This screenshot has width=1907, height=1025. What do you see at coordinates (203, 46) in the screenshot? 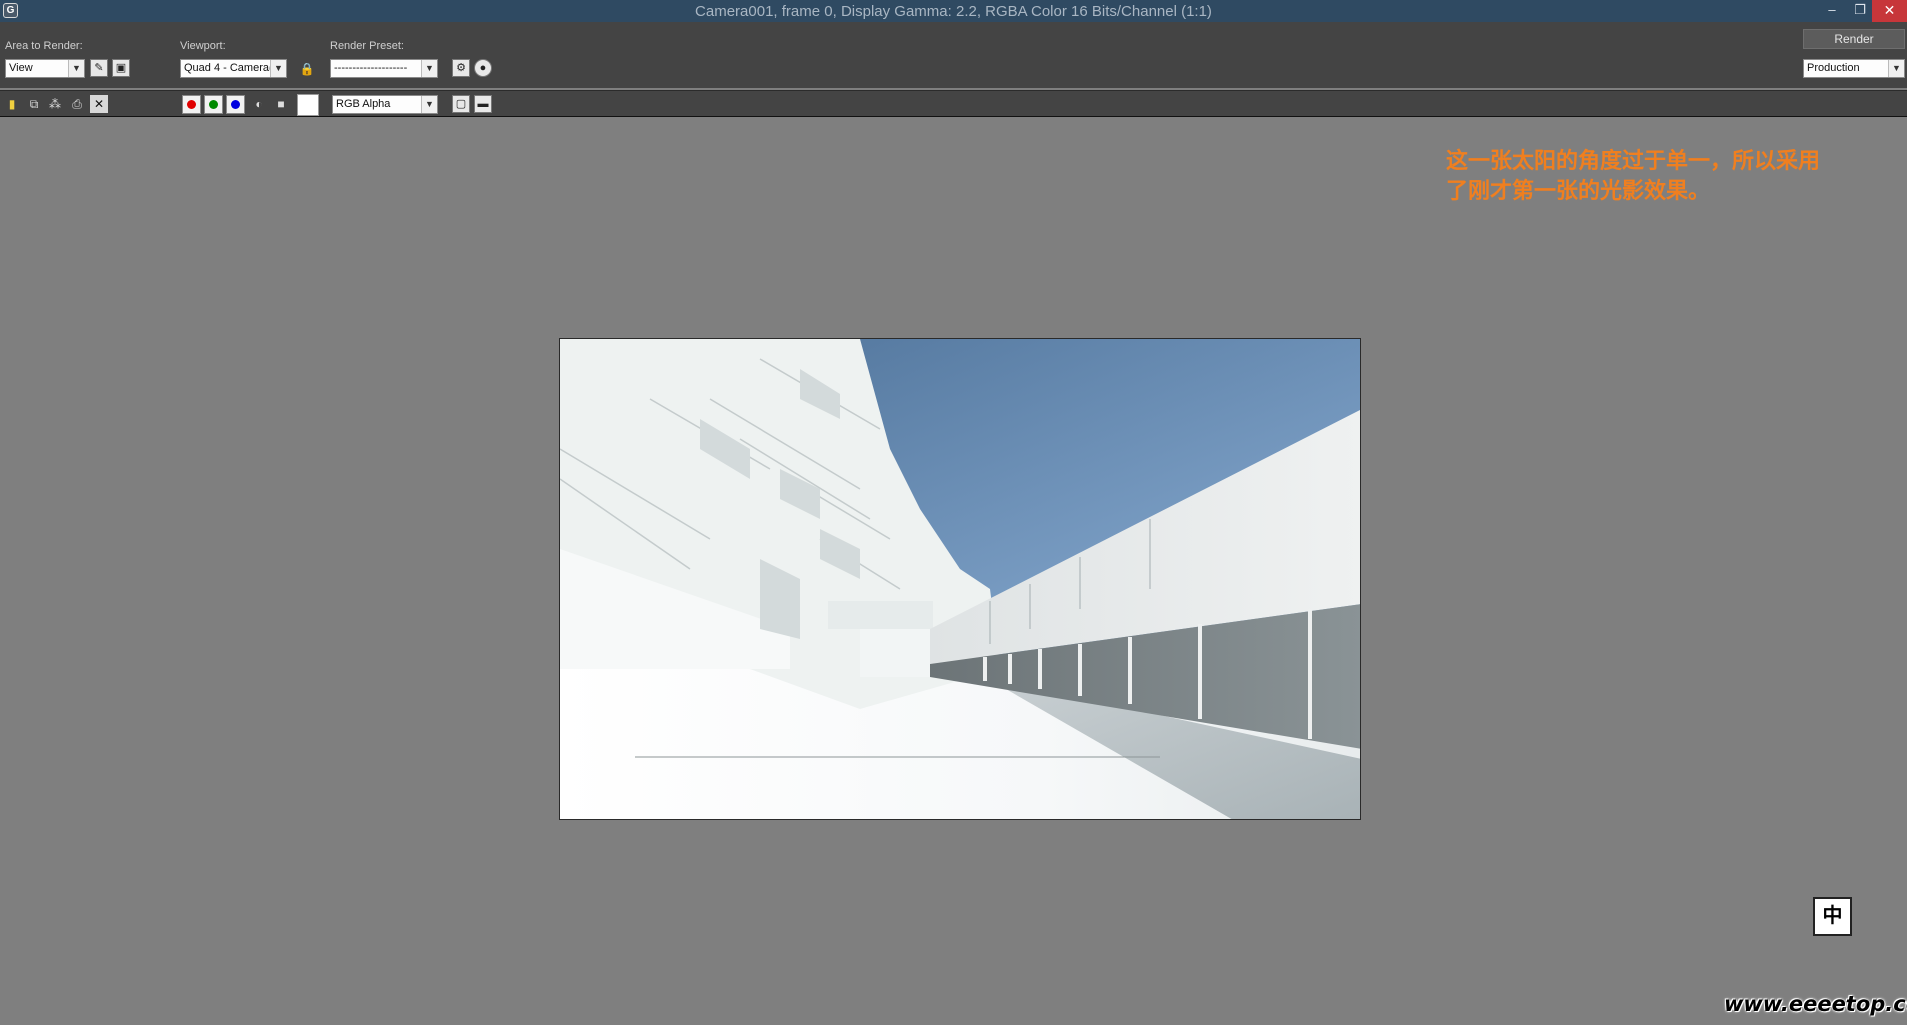
I see `viewport-label: Viewport:` at bounding box center [203, 46].